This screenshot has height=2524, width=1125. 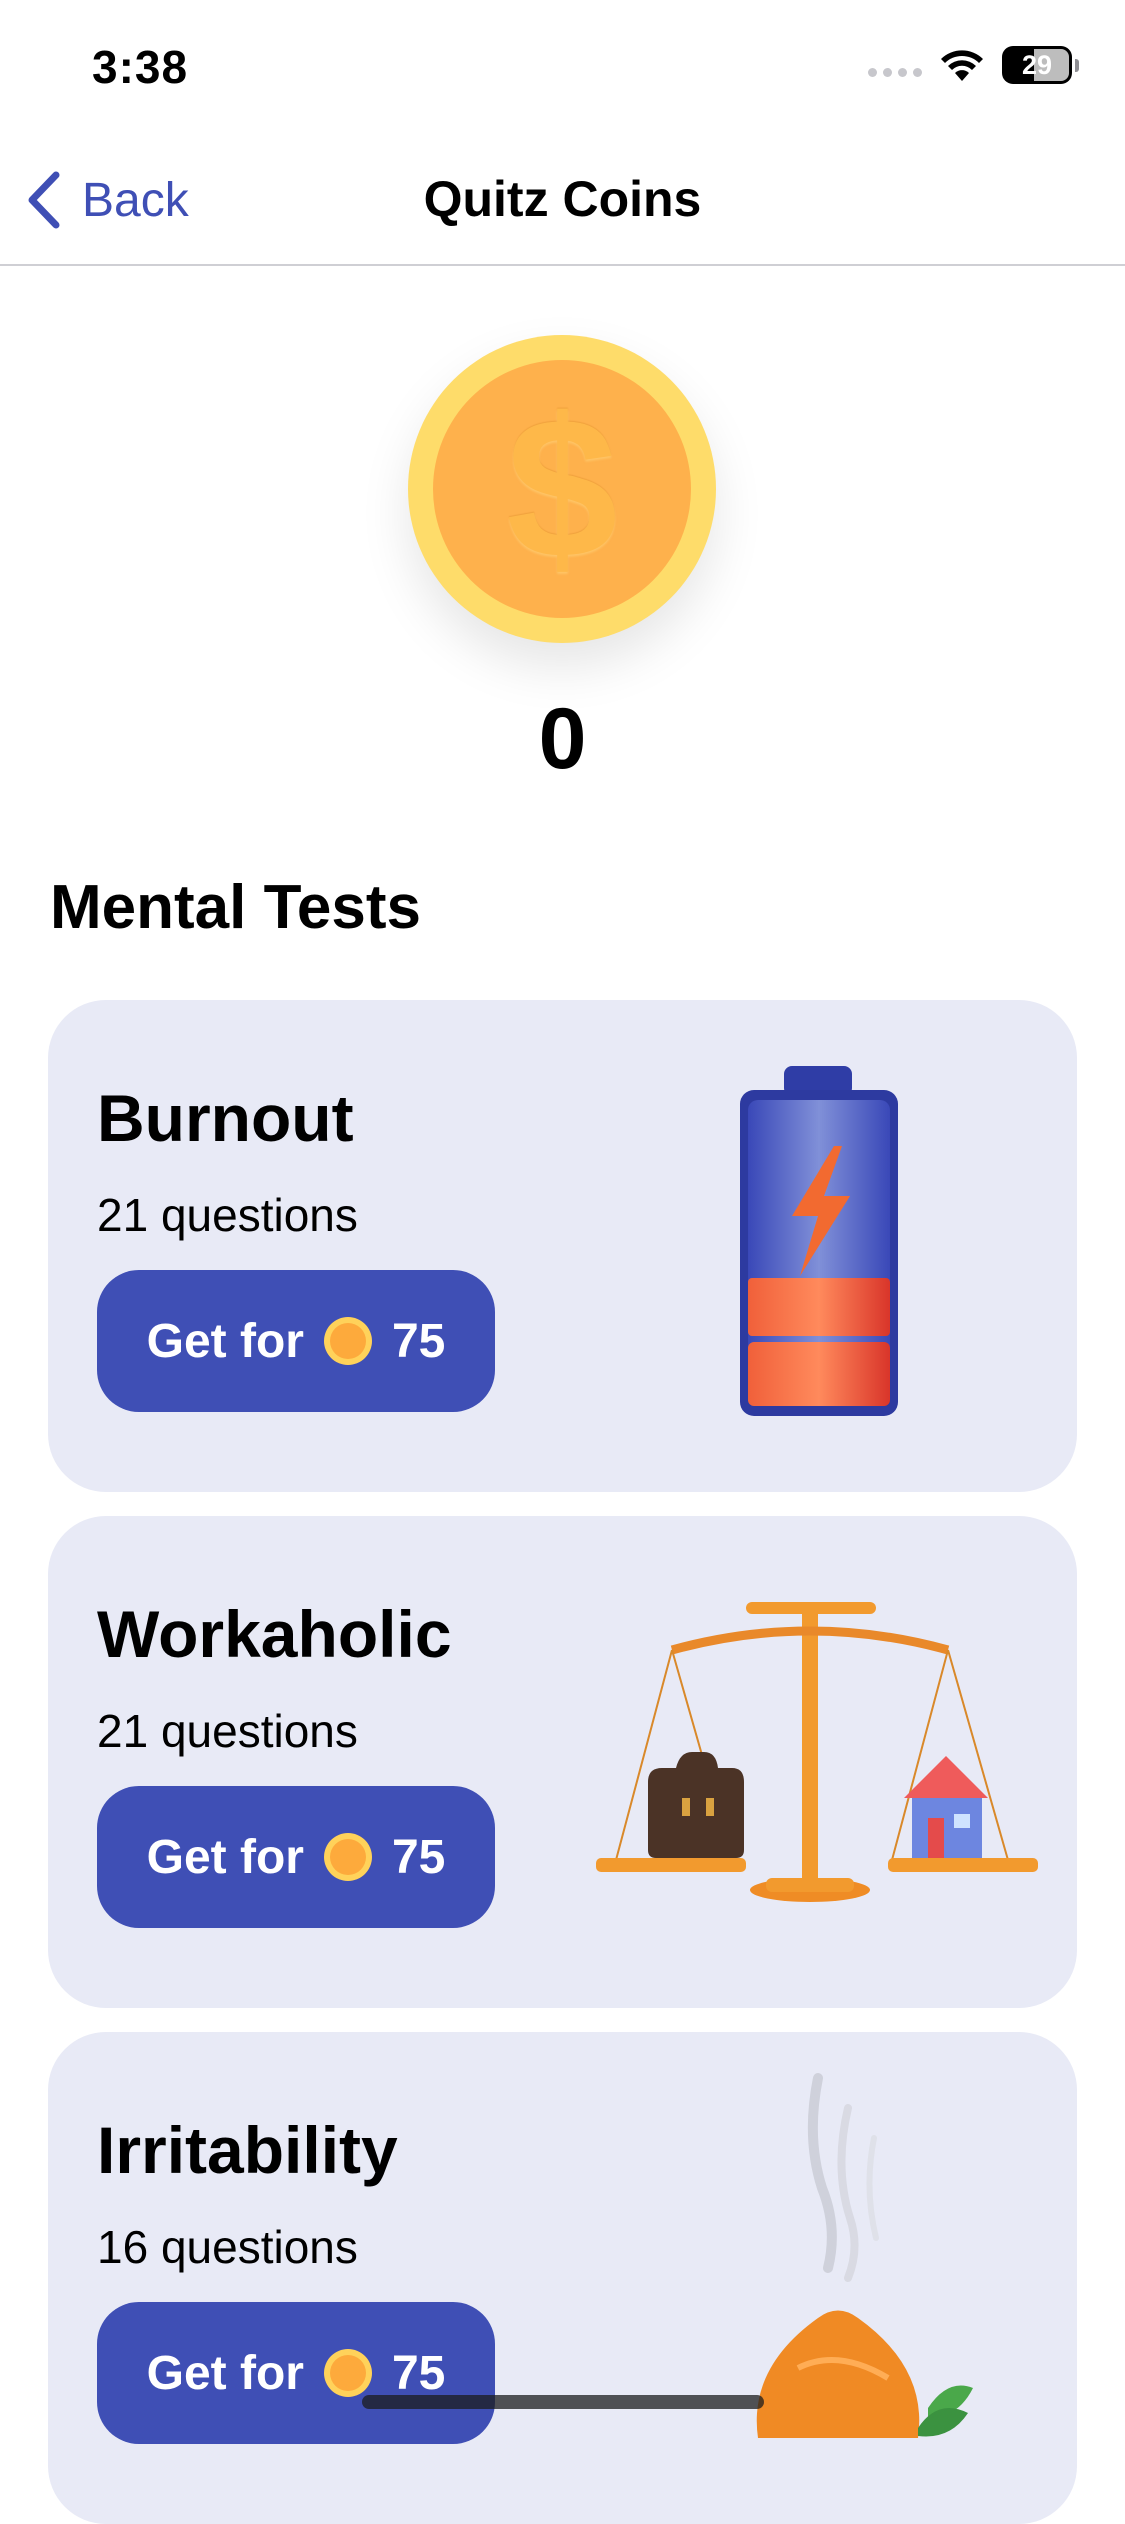 What do you see at coordinates (864, 2255) in the screenshot?
I see `diffuser-illustration` at bounding box center [864, 2255].